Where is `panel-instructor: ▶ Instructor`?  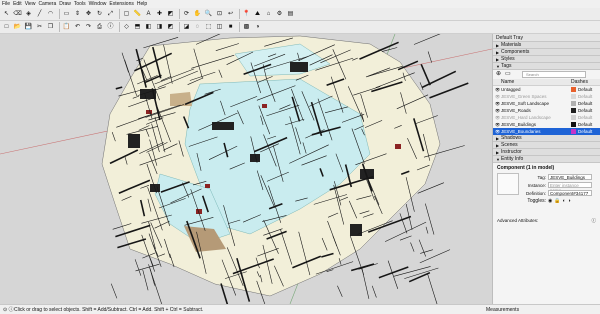
panel-instructor: ▶ Instructor is located at coordinates (546, 152).